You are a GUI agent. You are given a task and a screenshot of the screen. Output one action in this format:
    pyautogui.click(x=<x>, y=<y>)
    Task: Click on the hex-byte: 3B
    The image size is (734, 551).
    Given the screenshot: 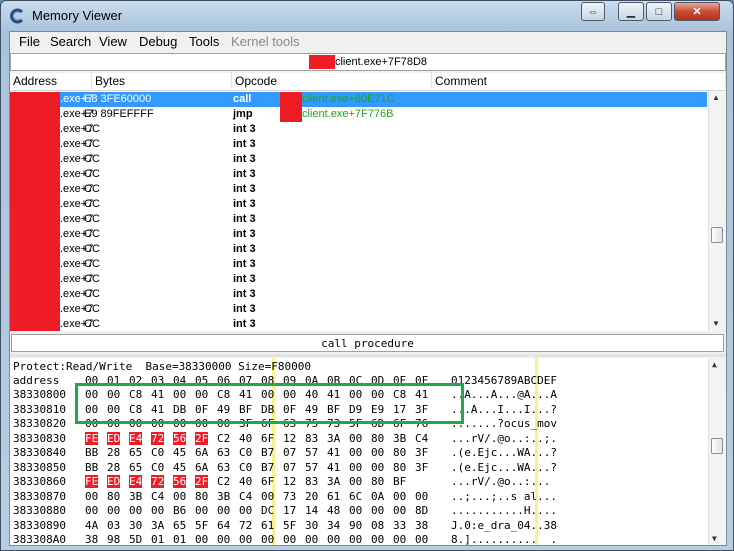 What is the action you would take?
    pyautogui.click(x=135, y=496)
    